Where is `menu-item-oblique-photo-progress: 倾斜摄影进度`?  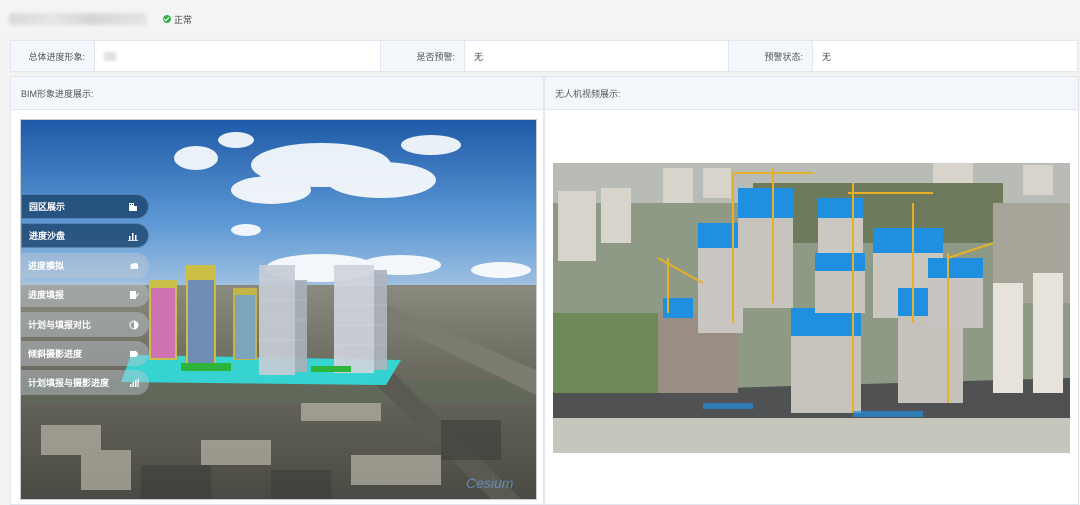 menu-item-oblique-photo-progress: 倾斜摄影进度 is located at coordinates (85, 353).